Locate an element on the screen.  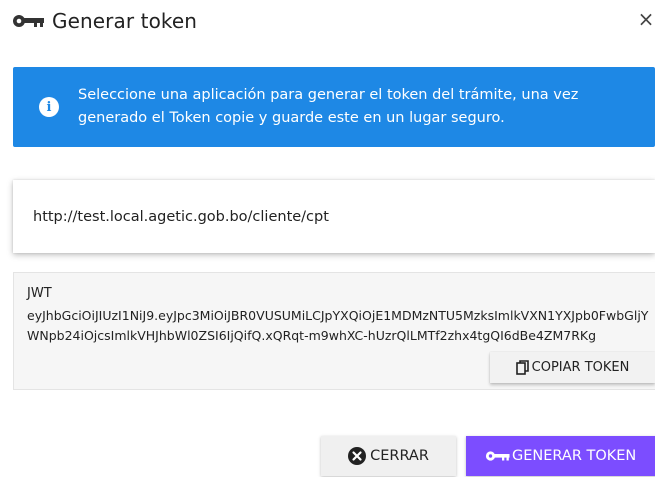
close-icon: × is located at coordinates (646, 19).